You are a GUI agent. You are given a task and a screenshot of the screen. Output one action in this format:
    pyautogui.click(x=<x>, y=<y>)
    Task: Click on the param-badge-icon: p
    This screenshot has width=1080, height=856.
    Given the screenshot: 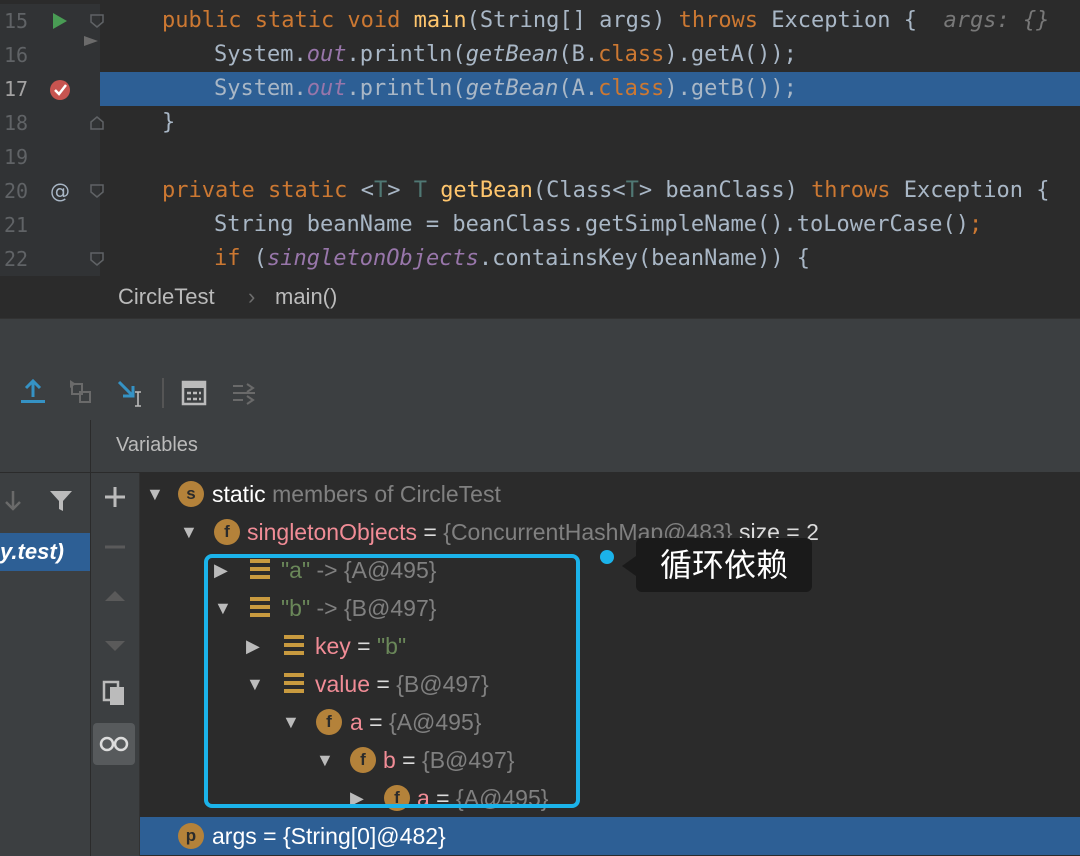 What is the action you would take?
    pyautogui.click(x=191, y=836)
    